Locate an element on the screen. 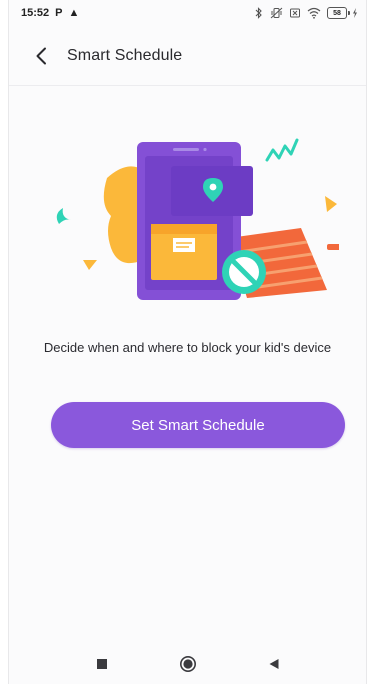 Image resolution: width=375 pixels, height=684 pixels. home-icon is located at coordinates (187, 664).